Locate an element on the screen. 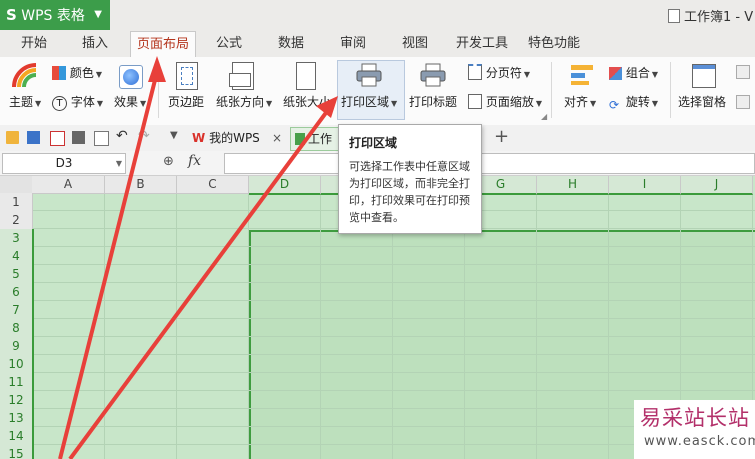 The width and height of the screenshot is (755, 459). name-box: D3 ▼ is located at coordinates (64, 163).